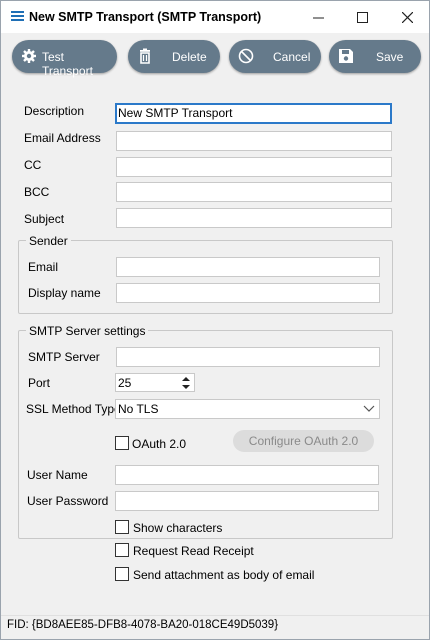  I want to click on save-button: Save, so click(375, 56).